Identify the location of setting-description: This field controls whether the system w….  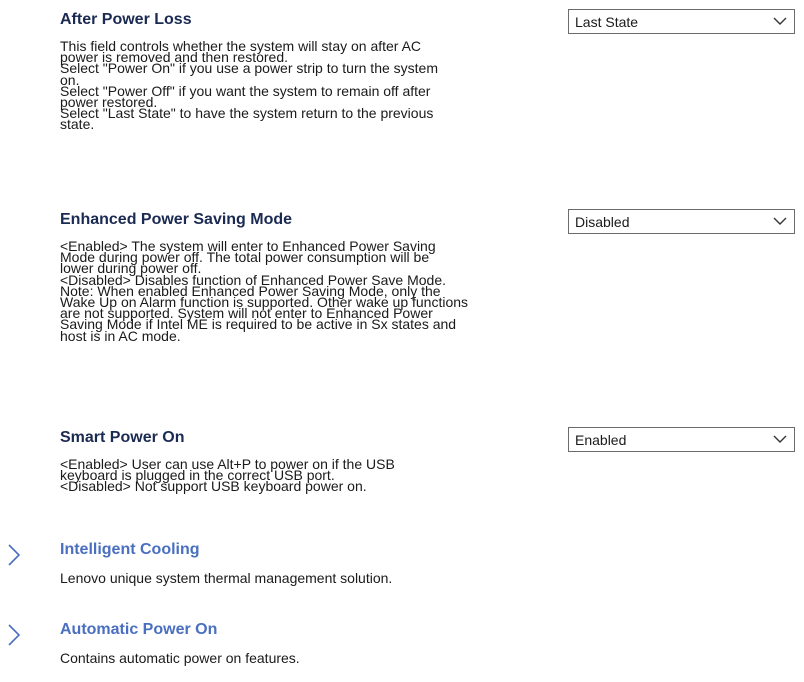
(320, 86).